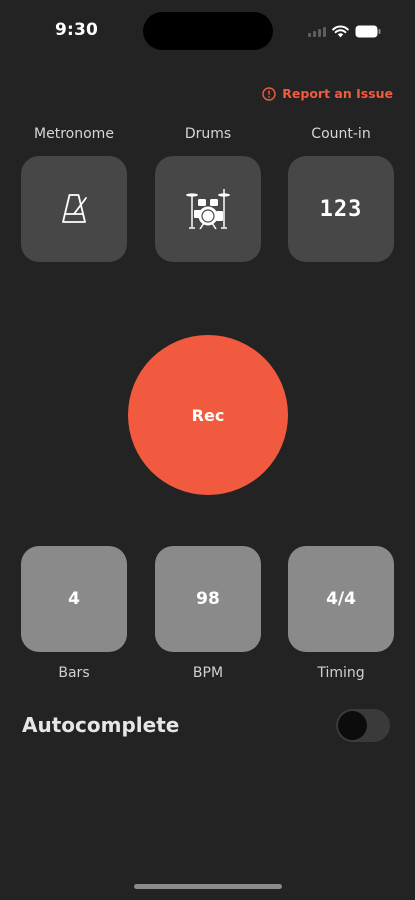  I want to click on alert-circle-icon, so click(269, 93).